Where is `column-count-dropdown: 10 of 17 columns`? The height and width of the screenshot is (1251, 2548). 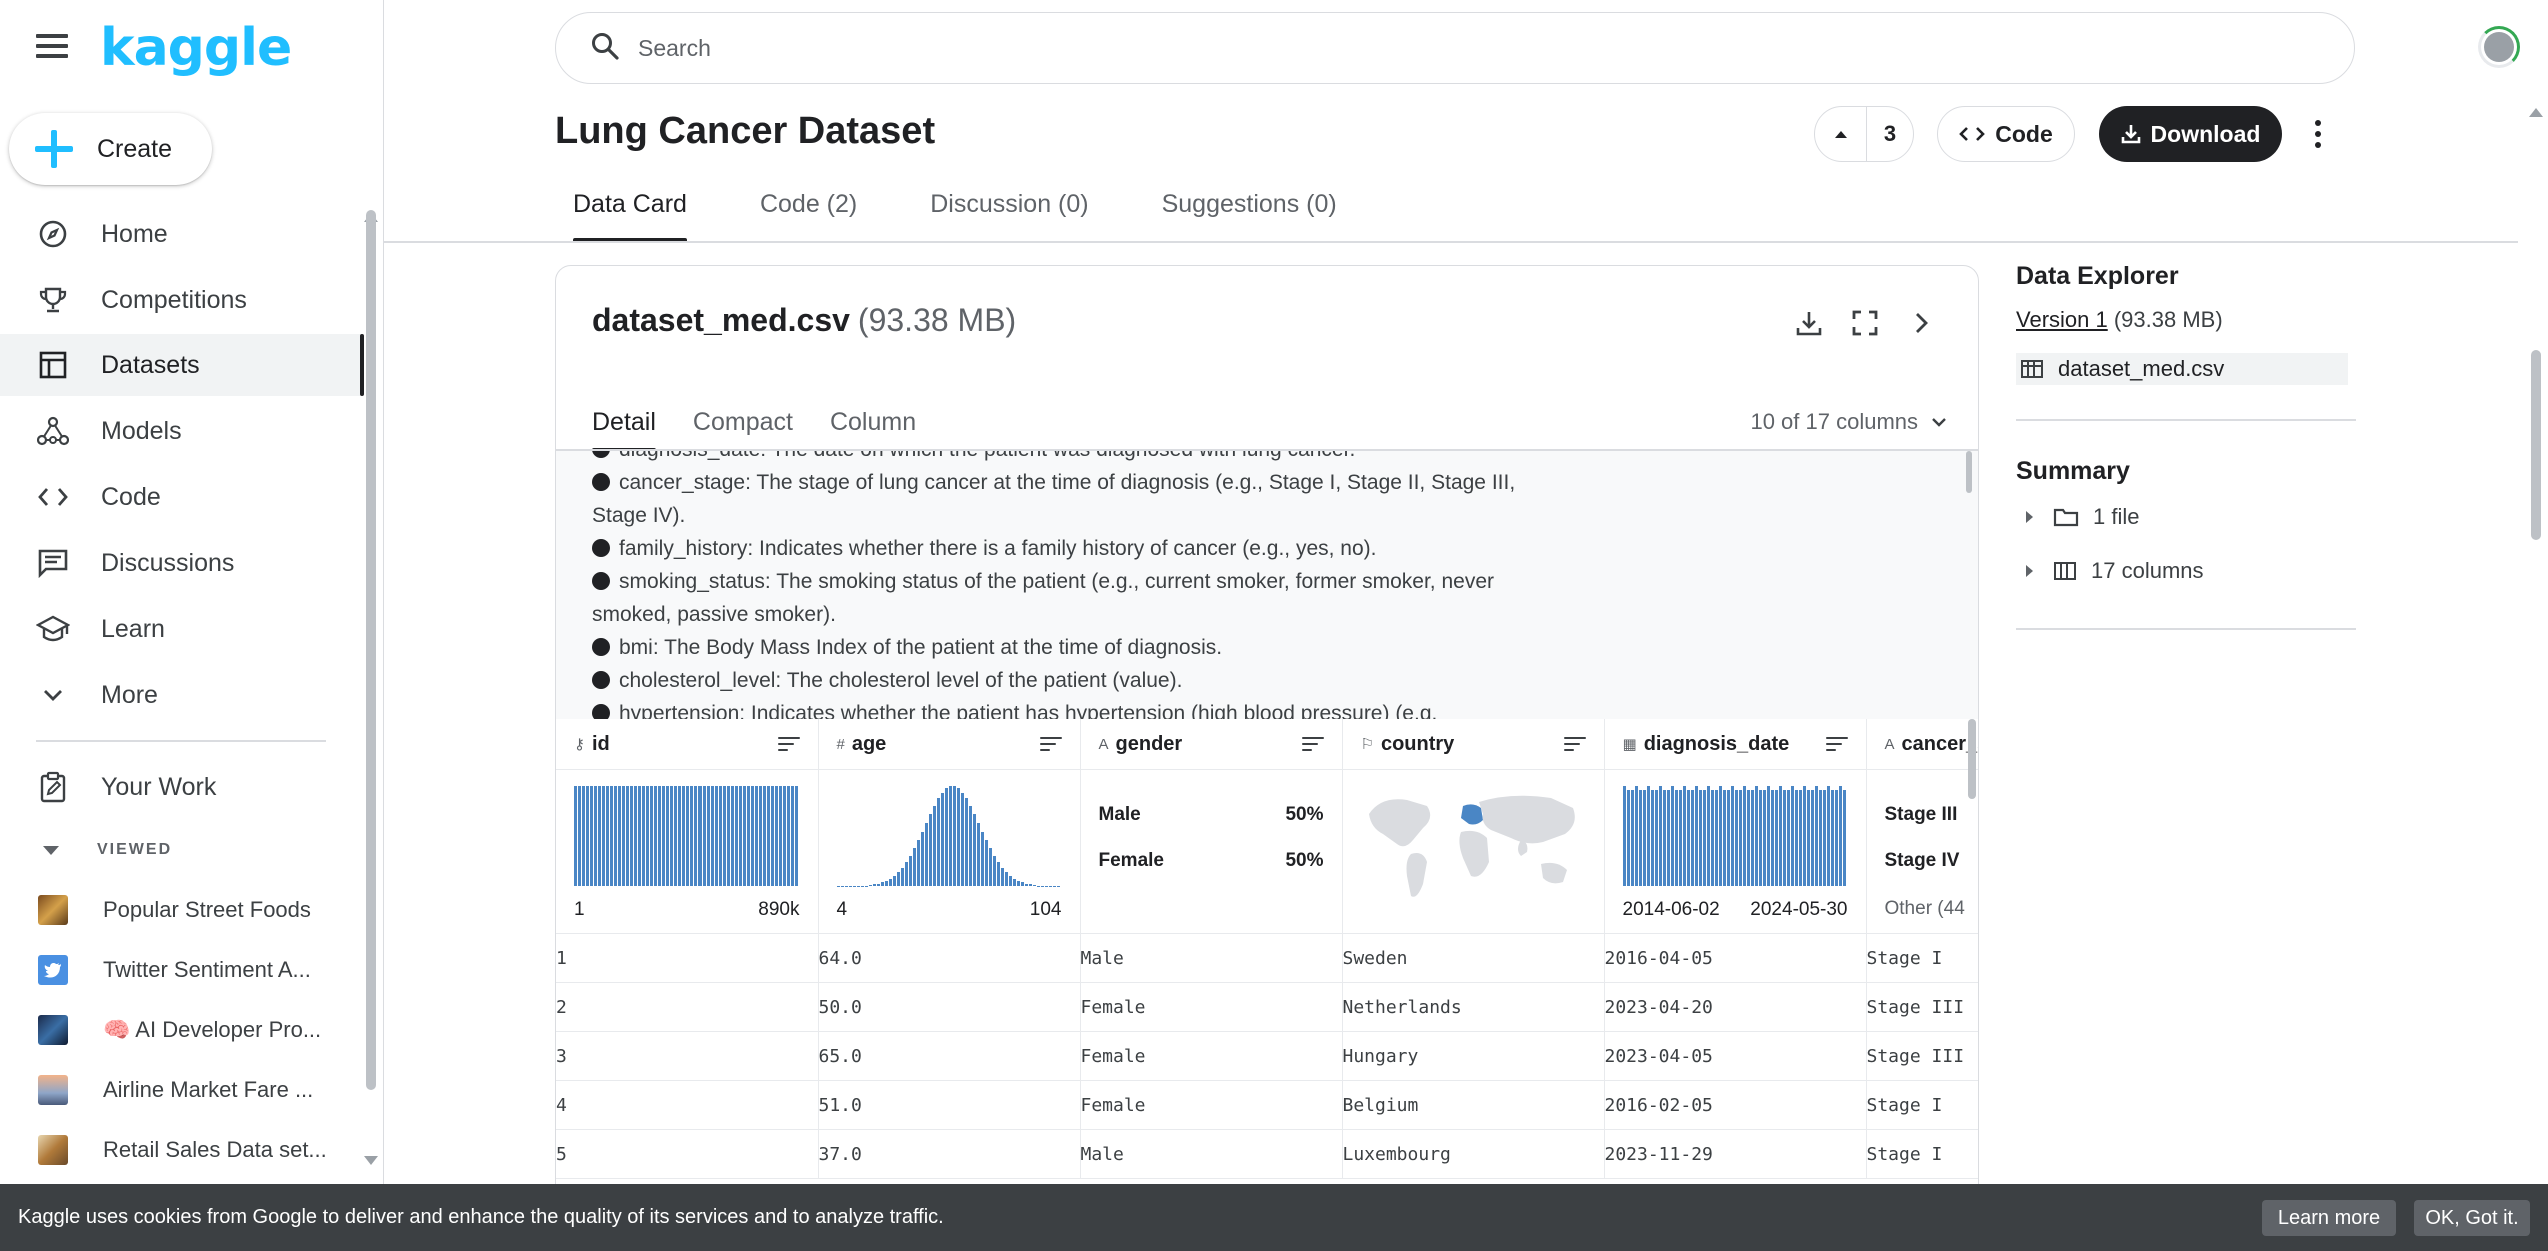
column-count-dropdown: 10 of 17 columns is located at coordinates (1849, 422).